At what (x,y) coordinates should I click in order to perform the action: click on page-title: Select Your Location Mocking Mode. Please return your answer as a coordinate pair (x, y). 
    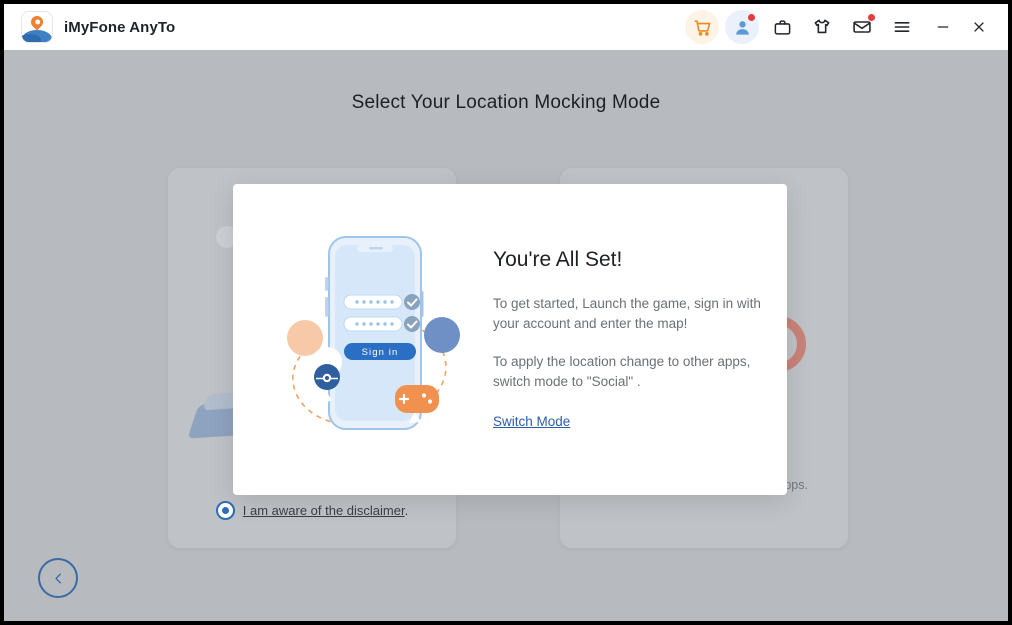
    Looking at the image, I should click on (506, 102).